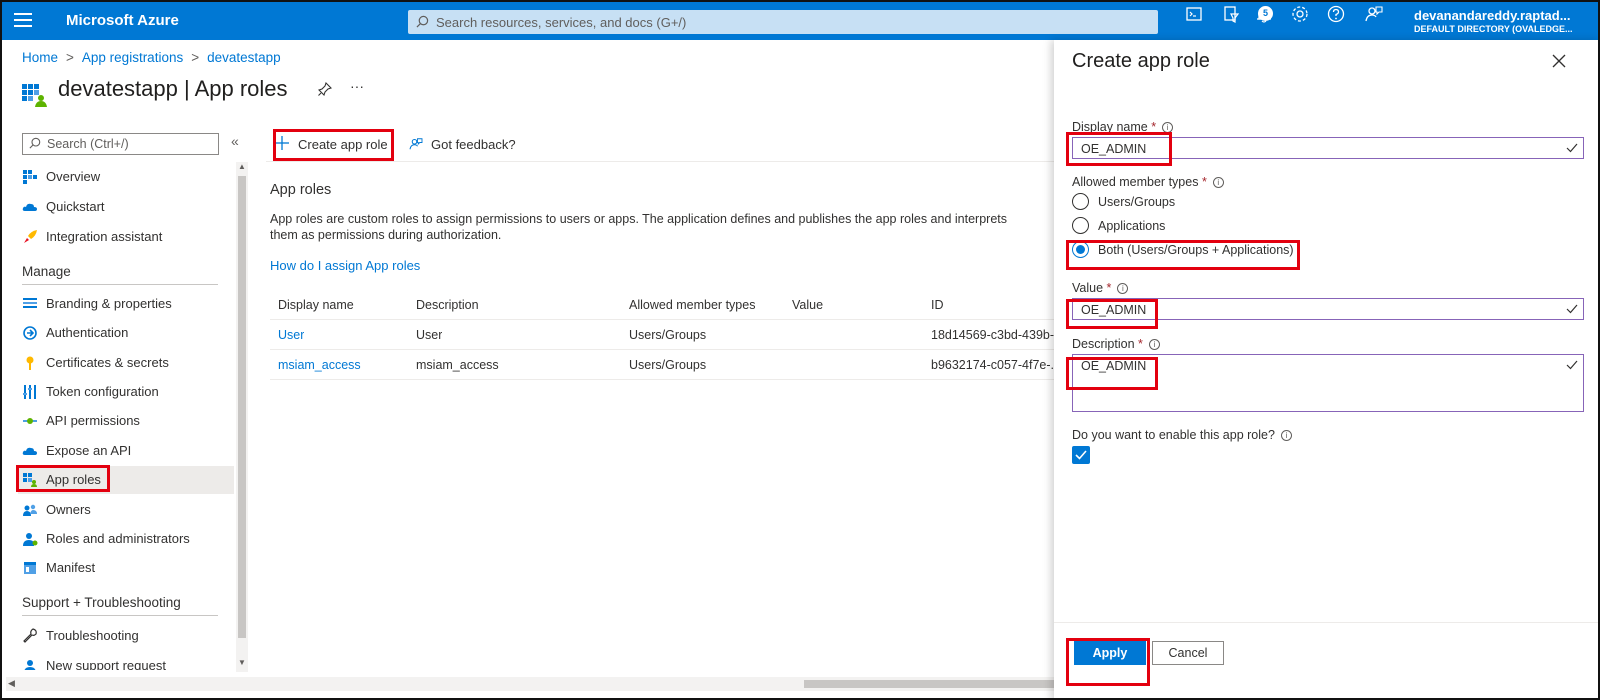 The height and width of the screenshot is (700, 1600). Describe the element at coordinates (30, 333) in the screenshot. I see `authentication-icon` at that location.